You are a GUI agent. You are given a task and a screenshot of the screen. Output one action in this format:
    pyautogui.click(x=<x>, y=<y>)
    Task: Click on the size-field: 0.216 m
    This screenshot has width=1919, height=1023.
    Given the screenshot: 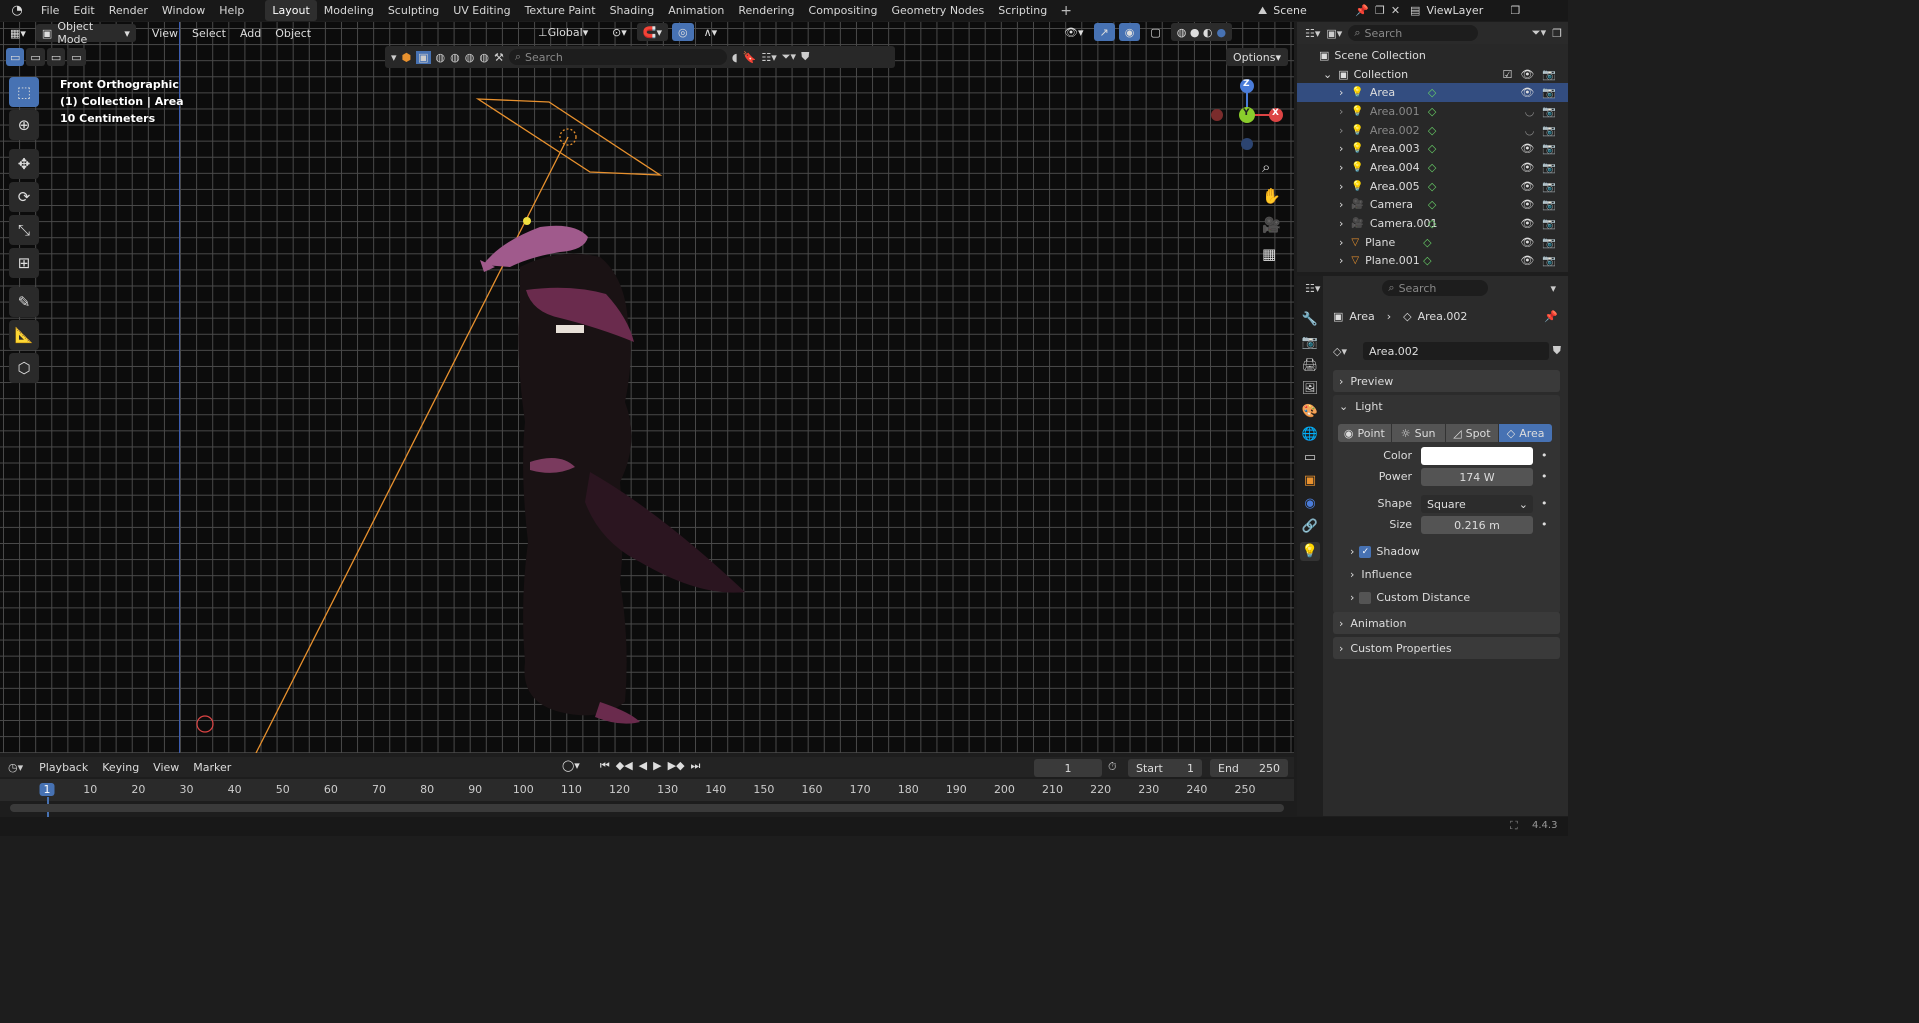 What is the action you would take?
    pyautogui.click(x=1477, y=525)
    